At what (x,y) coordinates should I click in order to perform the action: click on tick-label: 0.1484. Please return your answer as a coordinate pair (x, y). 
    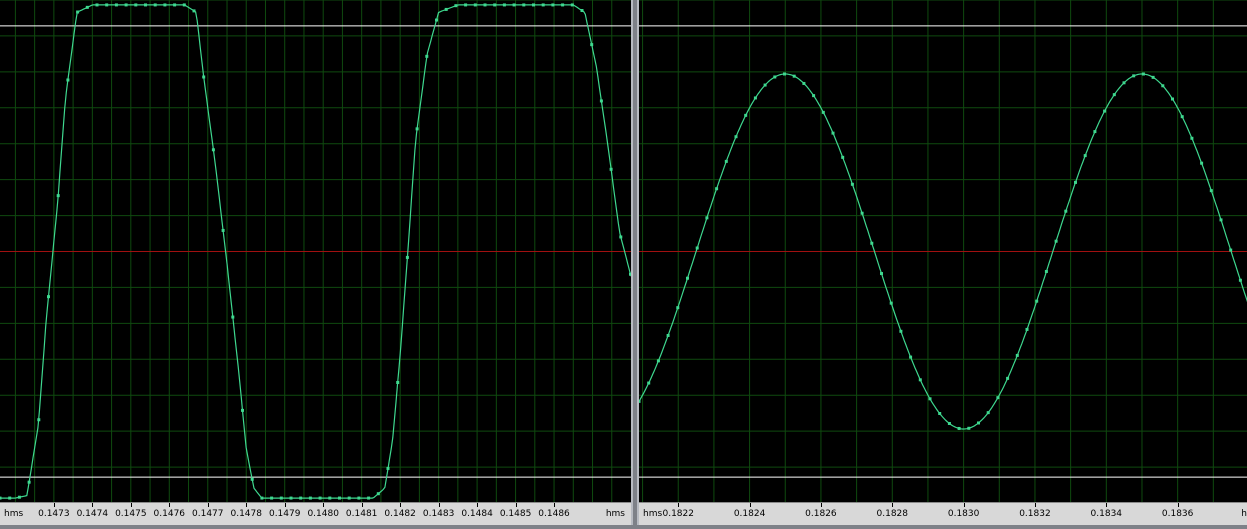
    Looking at the image, I should click on (477, 514).